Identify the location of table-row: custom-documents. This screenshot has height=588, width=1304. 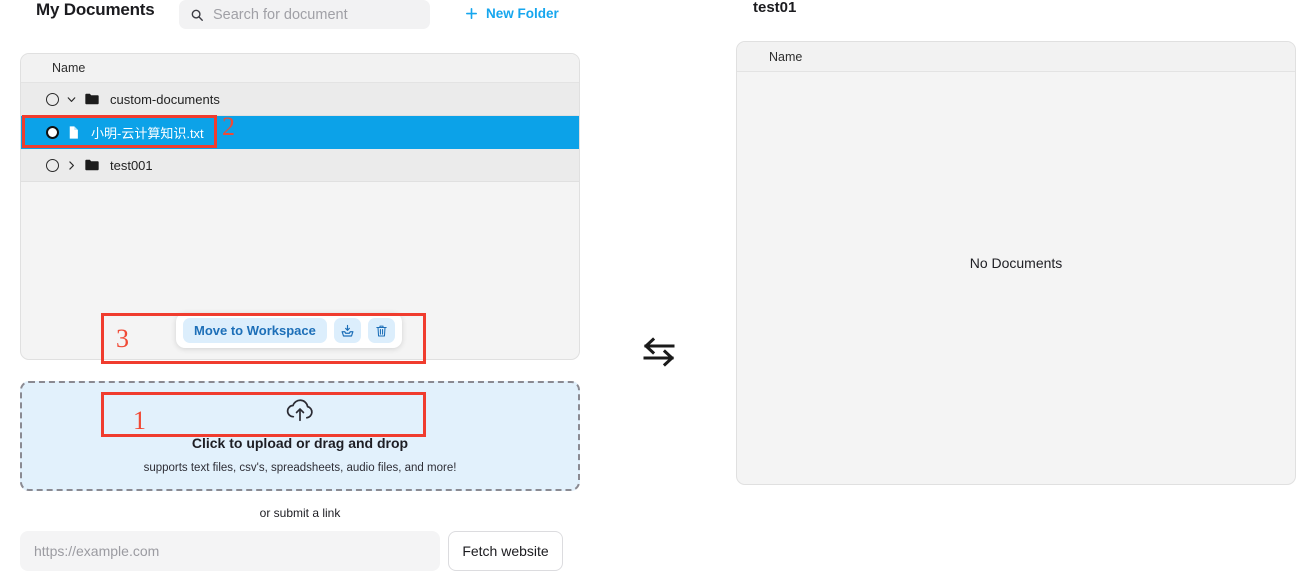
(300, 99).